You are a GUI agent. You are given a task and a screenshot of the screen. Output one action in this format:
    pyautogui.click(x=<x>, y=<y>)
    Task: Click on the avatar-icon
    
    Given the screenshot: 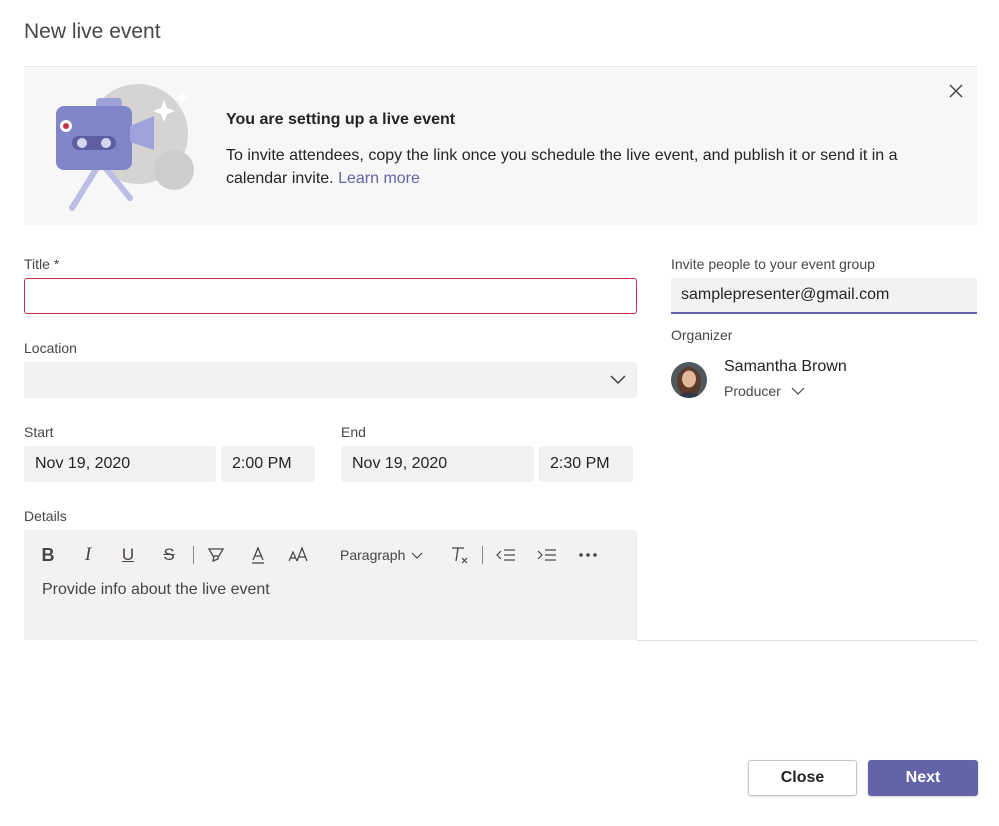 What is the action you would take?
    pyautogui.click(x=689, y=380)
    